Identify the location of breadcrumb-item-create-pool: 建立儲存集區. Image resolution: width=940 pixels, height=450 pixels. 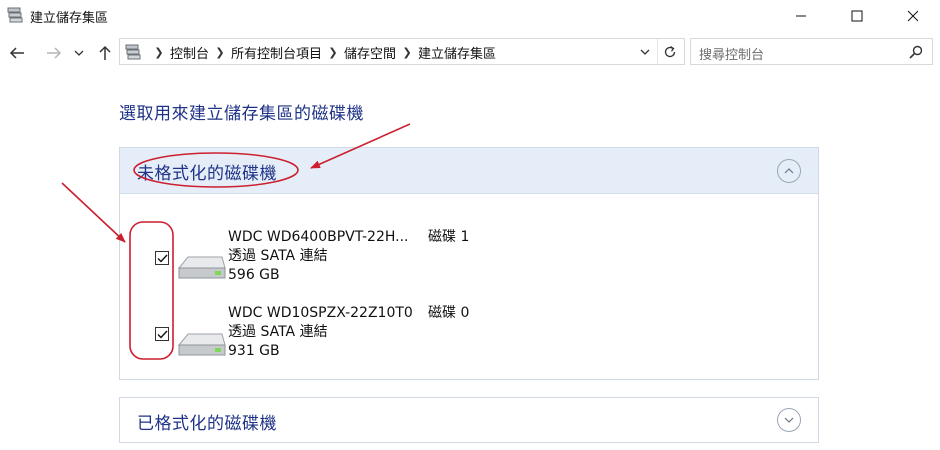
(457, 52).